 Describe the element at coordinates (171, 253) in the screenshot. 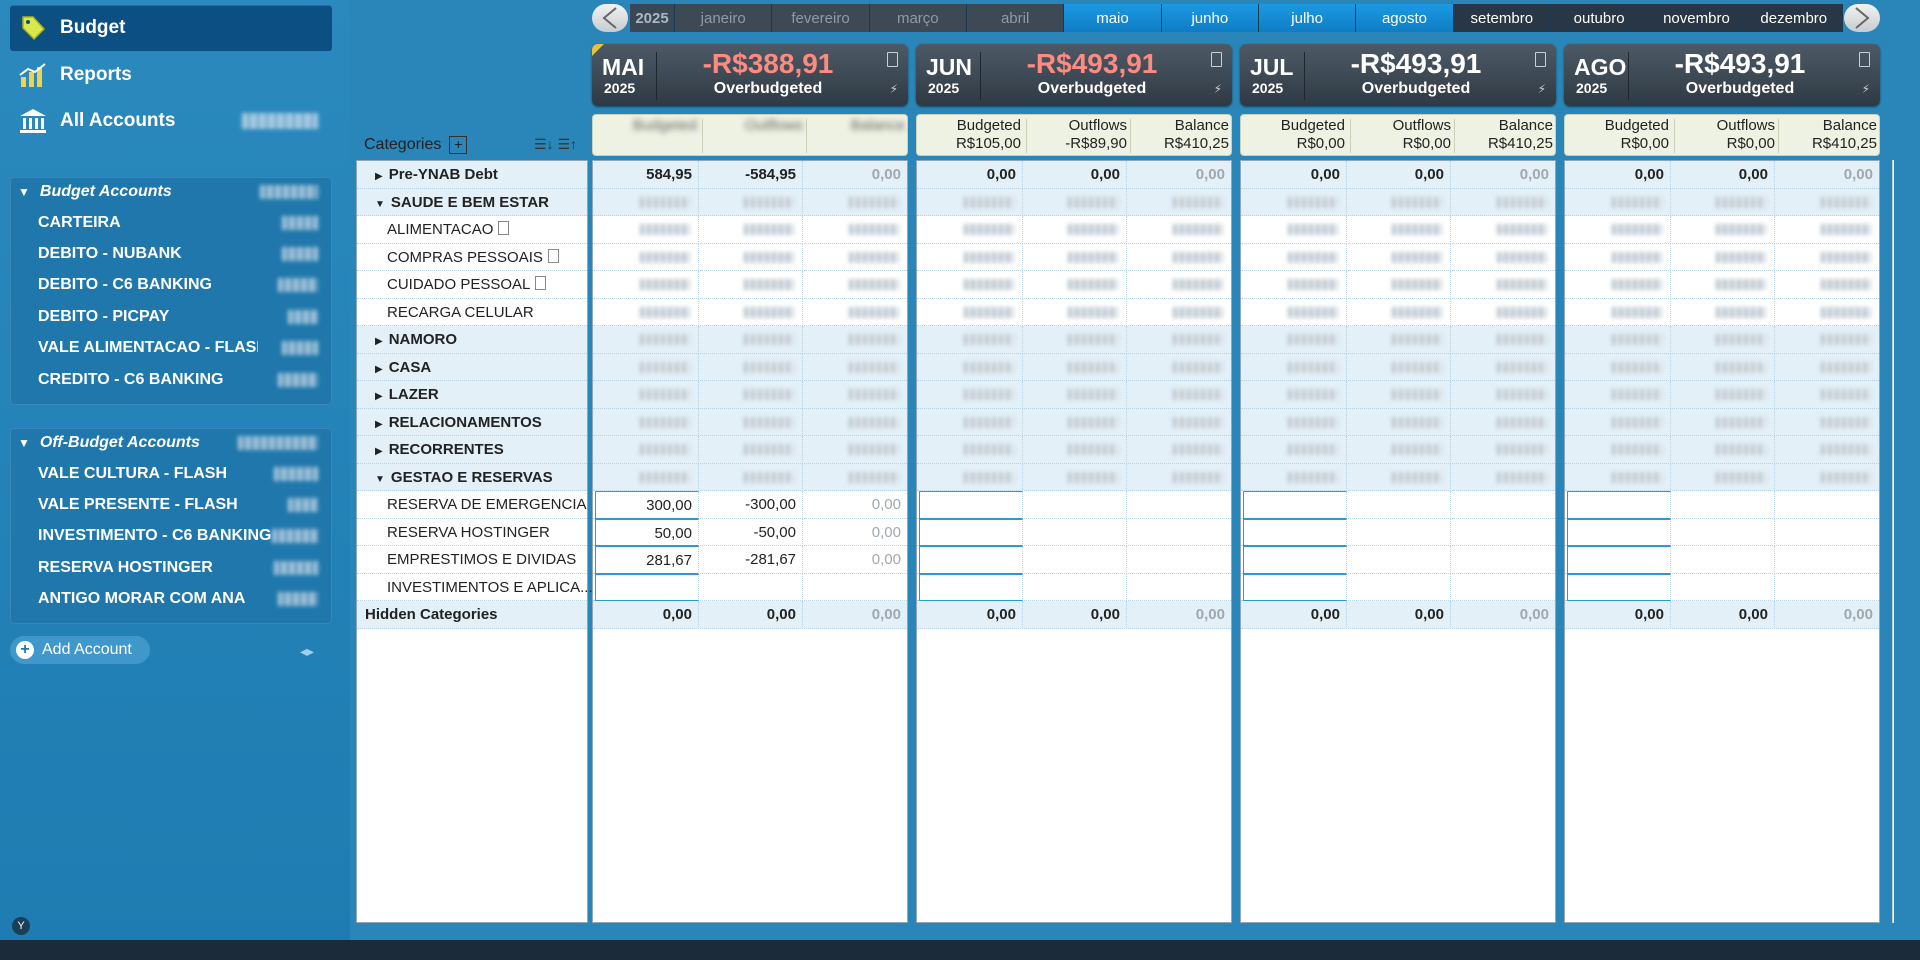

I see `account-row: DEBITO - NUBANK` at that location.